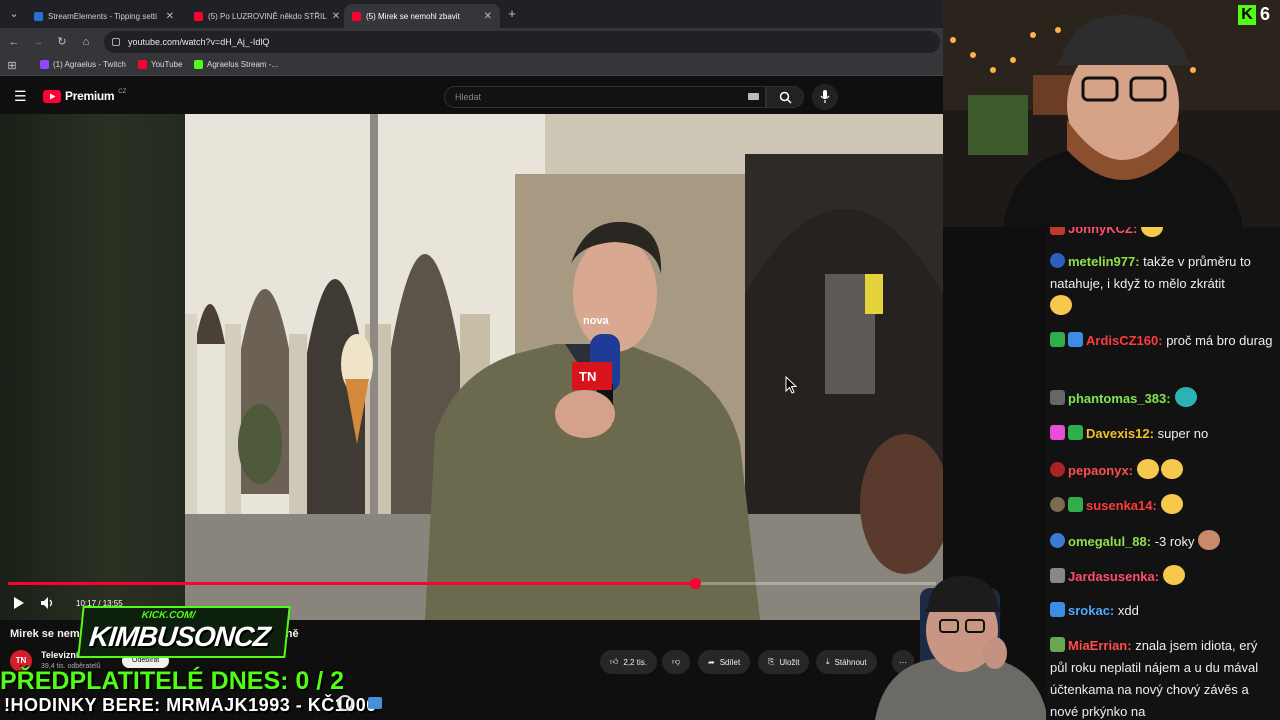 This screenshot has width=1280, height=720. I want to click on voice-search-button, so click(825, 97).